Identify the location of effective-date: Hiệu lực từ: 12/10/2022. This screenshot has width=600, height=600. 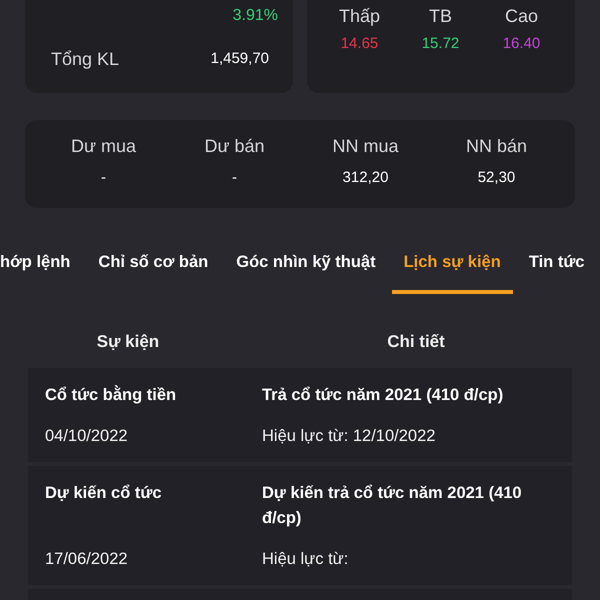
(349, 436).